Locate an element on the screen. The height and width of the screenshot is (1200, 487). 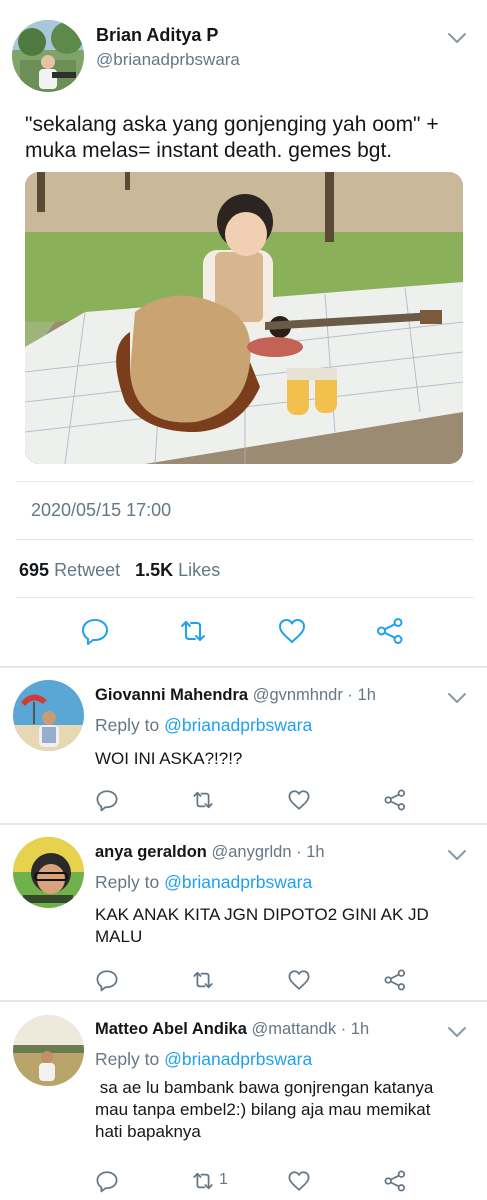
reply-author: anya geraldon @anygrldn · 1h is located at coordinates (210, 852).